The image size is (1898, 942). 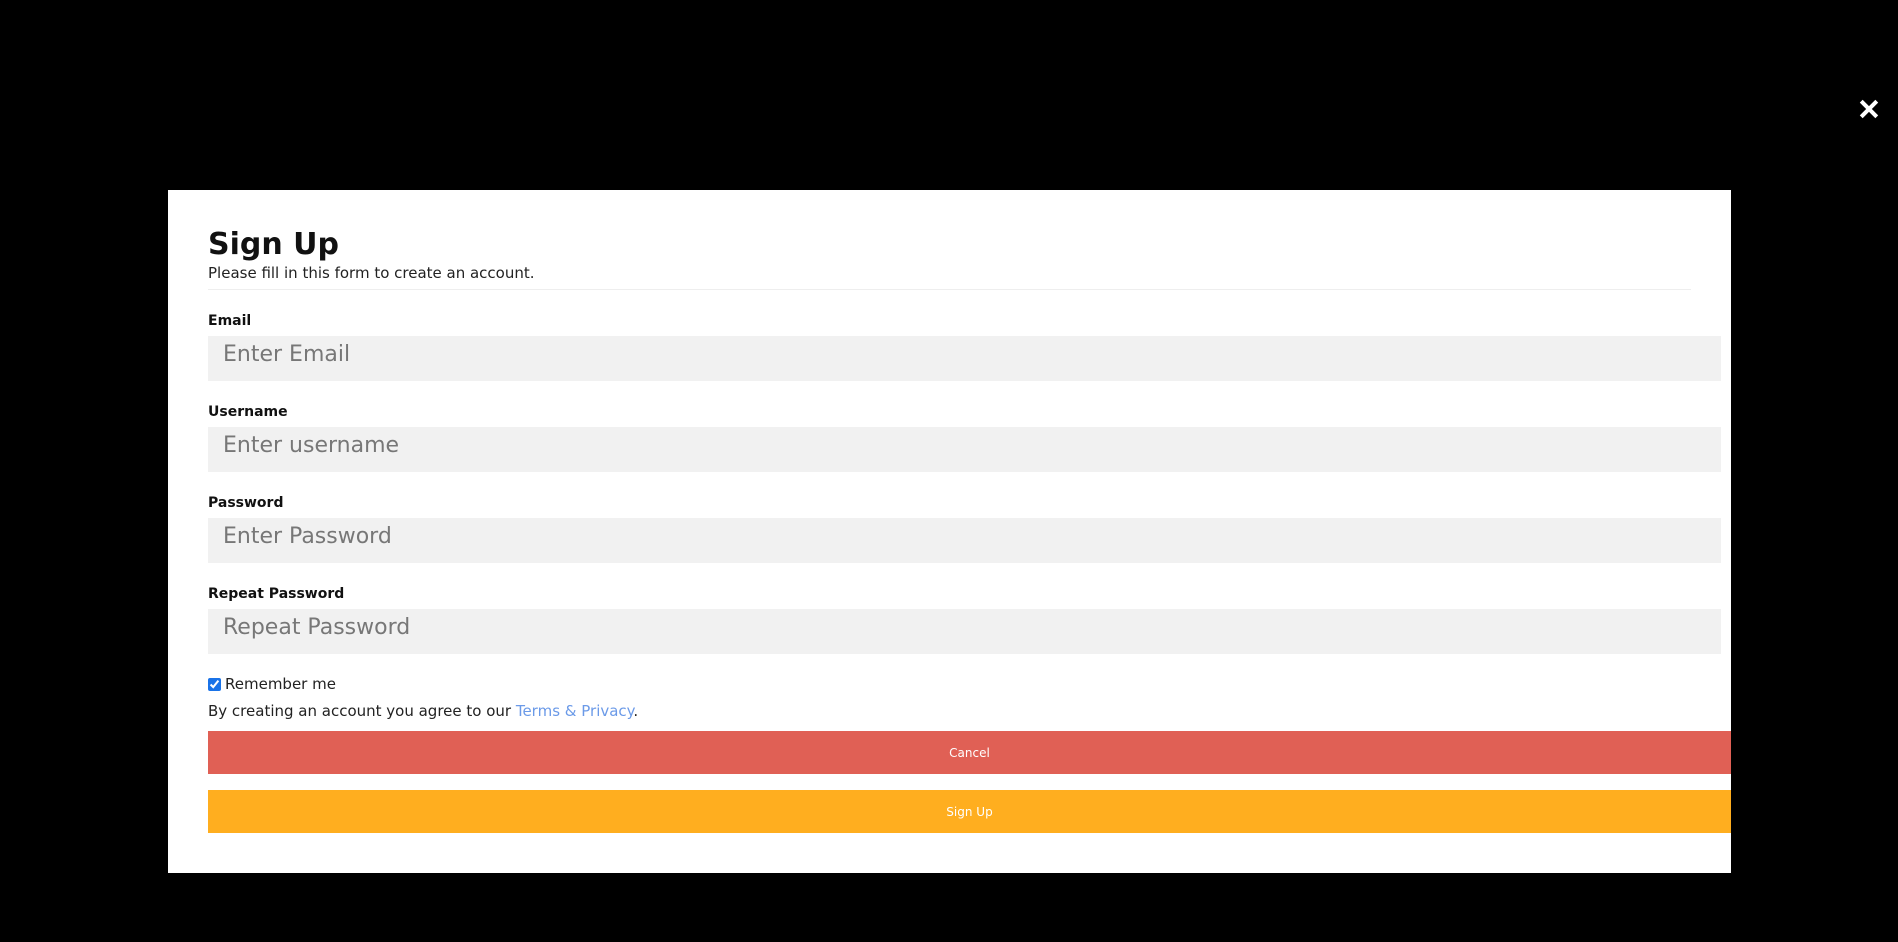 What do you see at coordinates (1869, 109) in the screenshot?
I see `close-icon` at bounding box center [1869, 109].